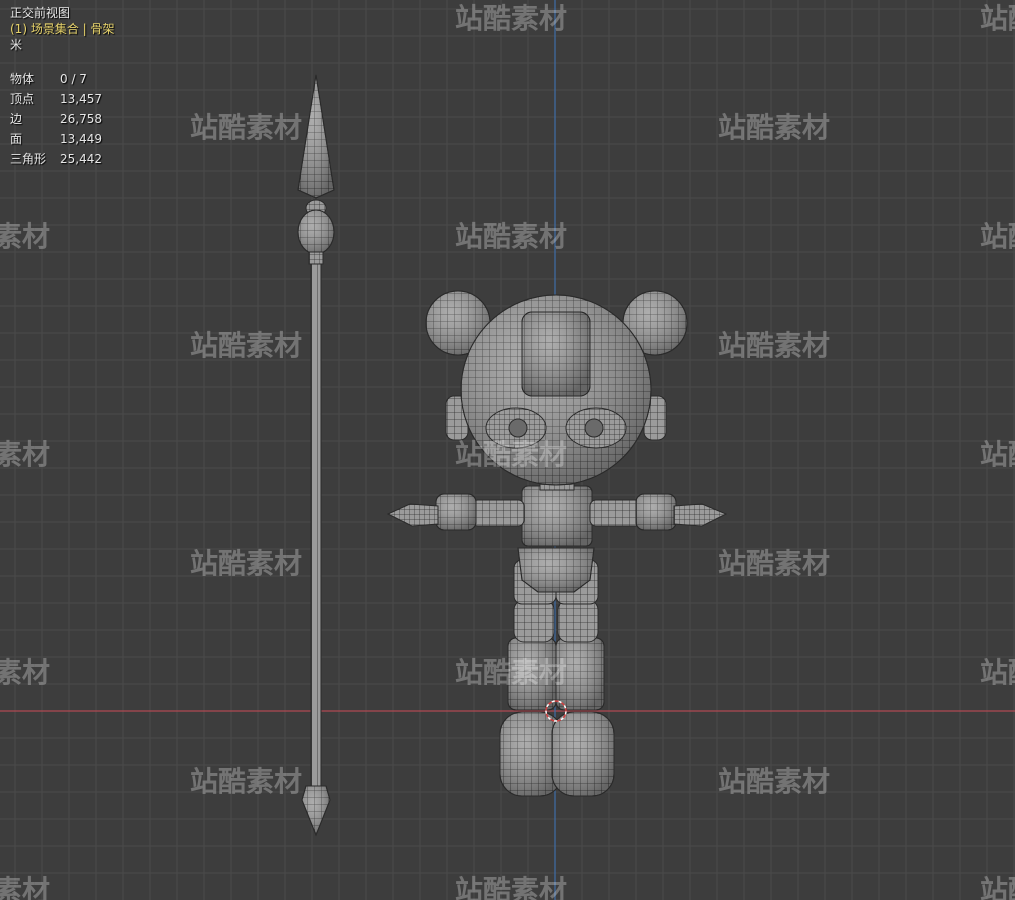  I want to click on spear-mesh, so click(316, 455).